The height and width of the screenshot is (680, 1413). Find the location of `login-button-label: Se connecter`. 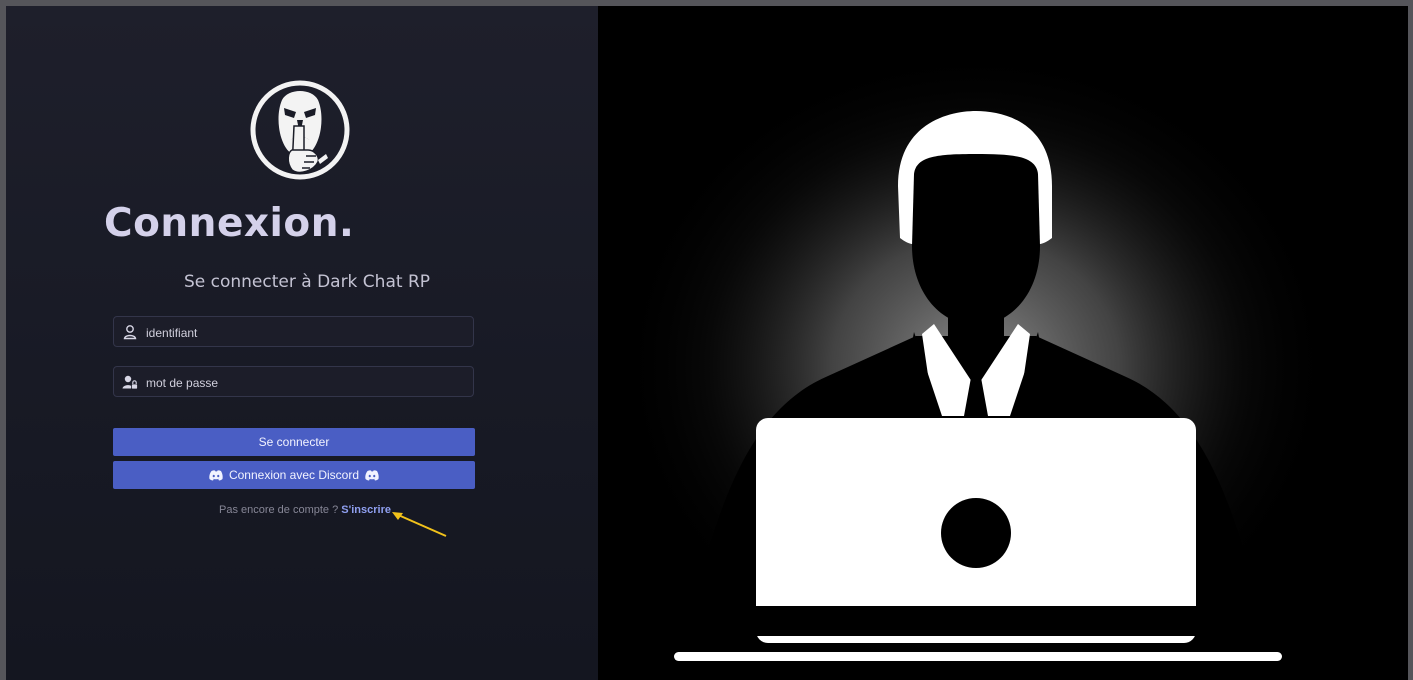

login-button-label: Se connecter is located at coordinates (294, 442).